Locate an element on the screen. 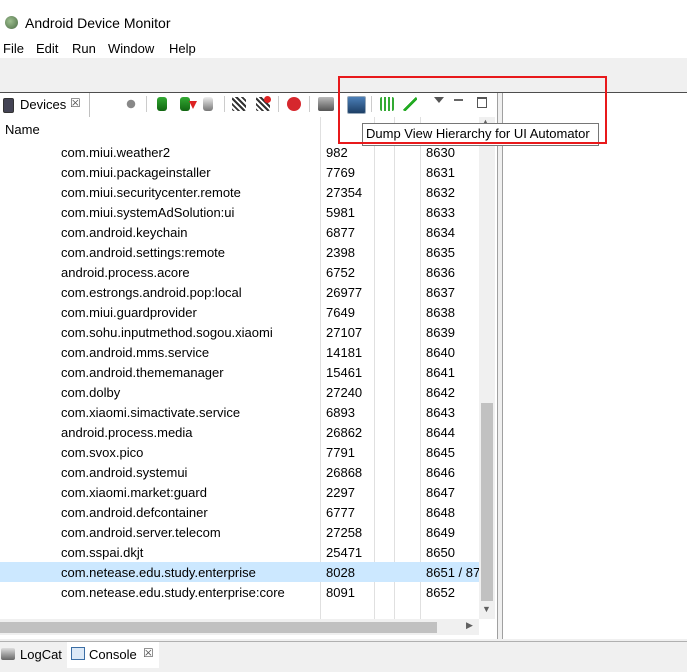  process-pid: 6777 is located at coordinates (340, 512).